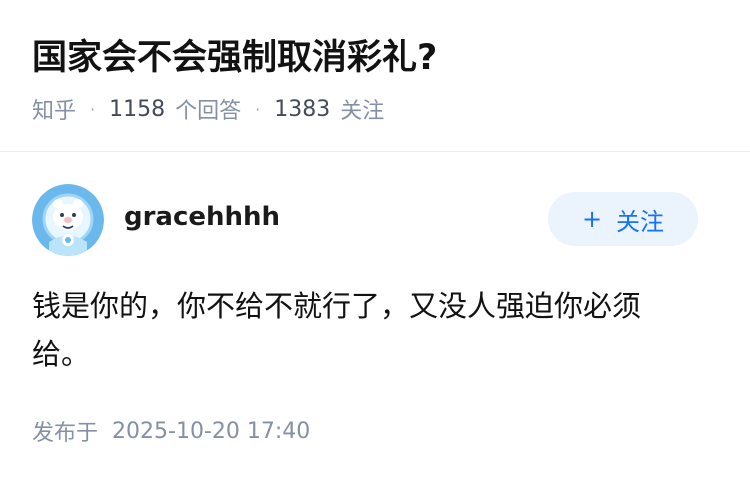 The image size is (750, 482). What do you see at coordinates (202, 217) in the screenshot?
I see `author-name: gracehhhh` at bounding box center [202, 217].